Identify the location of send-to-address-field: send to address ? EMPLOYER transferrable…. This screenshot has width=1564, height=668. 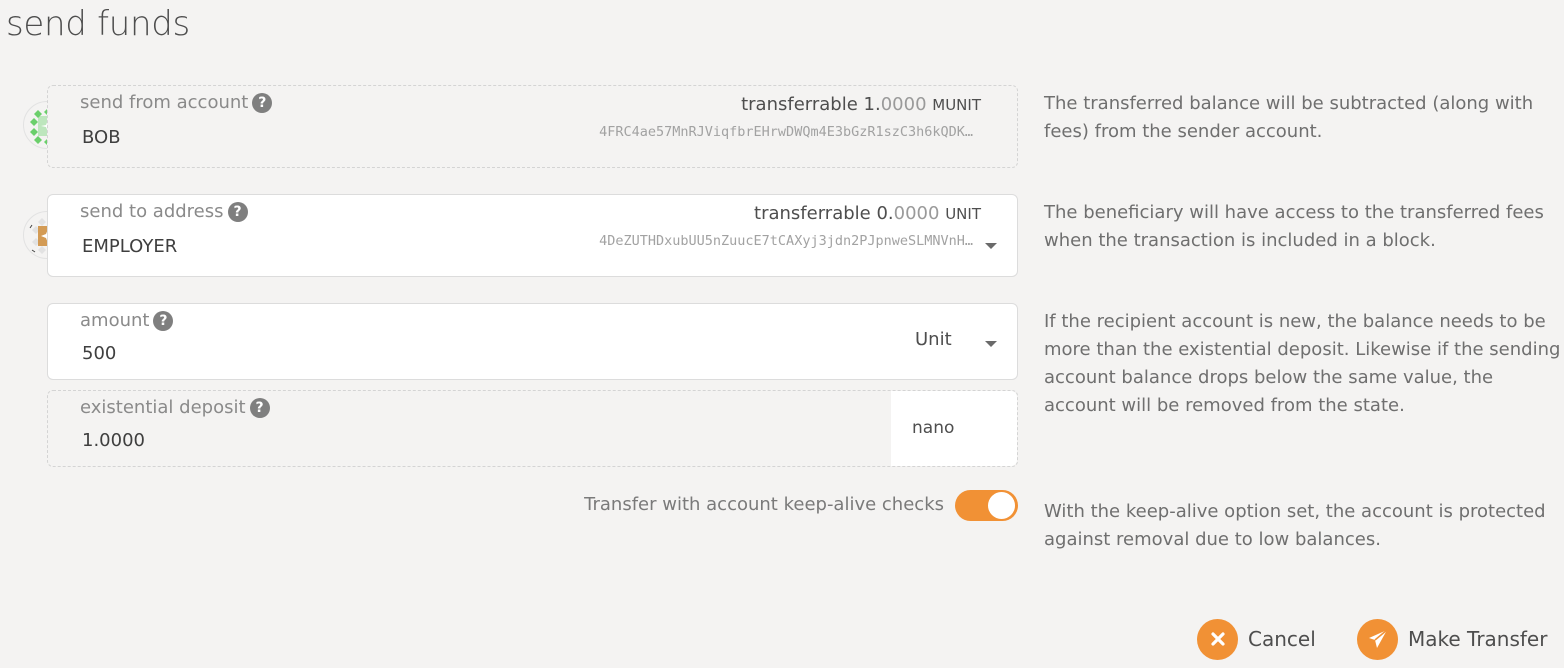
(532, 235).